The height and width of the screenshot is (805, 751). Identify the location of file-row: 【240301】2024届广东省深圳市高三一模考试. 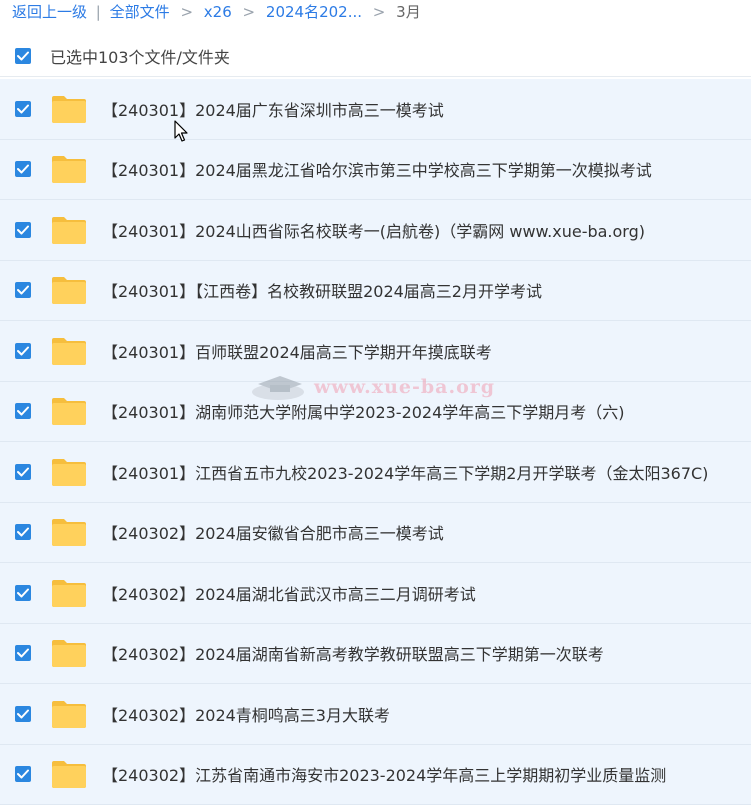
(375, 109).